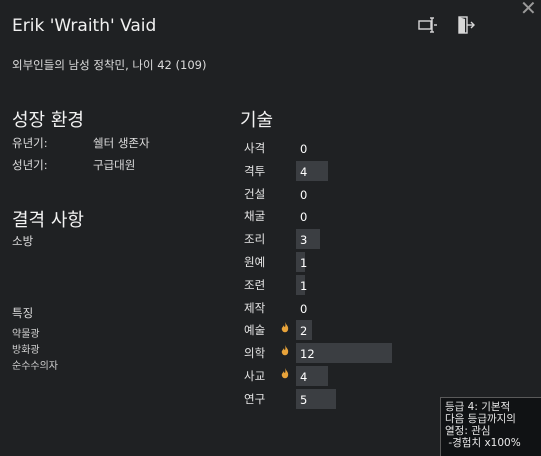  What do you see at coordinates (35, 364) in the screenshot?
I see `trait-item: 순수수의자` at bounding box center [35, 364].